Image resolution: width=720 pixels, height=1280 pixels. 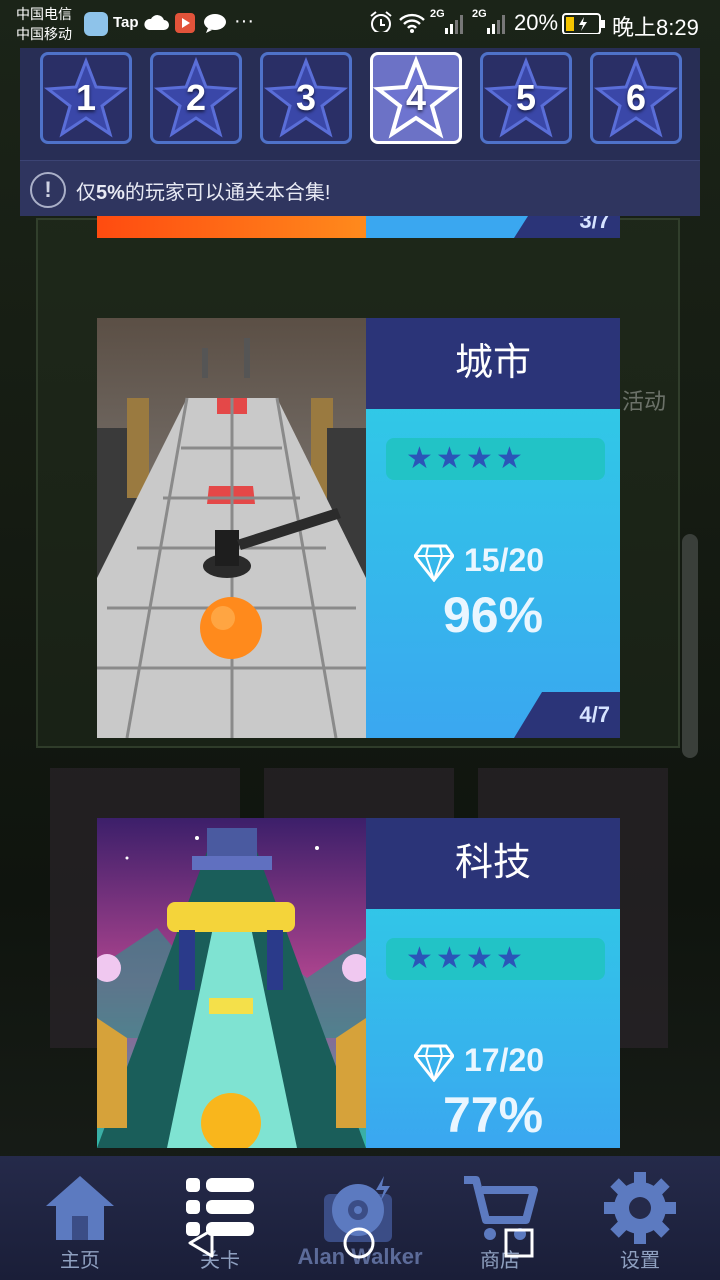 I want to click on notice-highlight: 5%, so click(x=110, y=193).